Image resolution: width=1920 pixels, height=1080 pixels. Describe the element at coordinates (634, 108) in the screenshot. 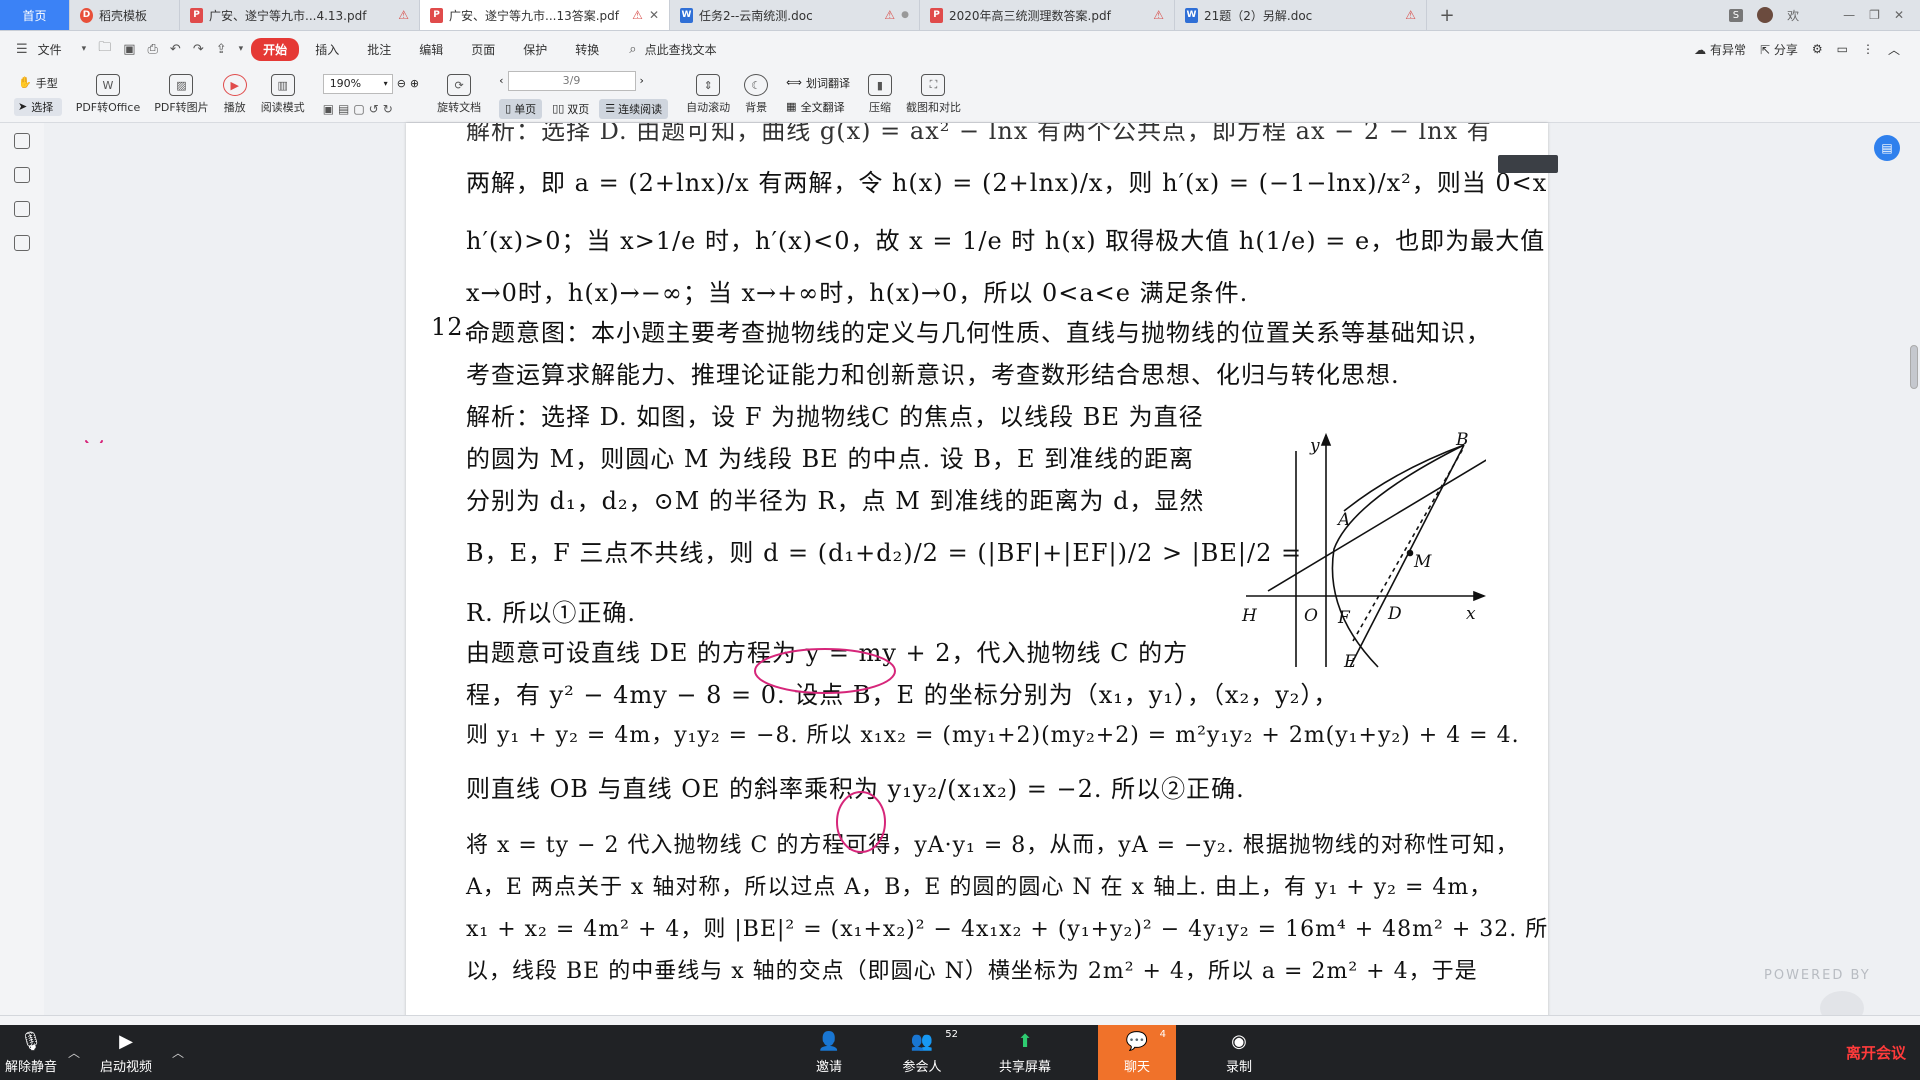

I see `continuous-button: ☰ 连续阅读` at that location.